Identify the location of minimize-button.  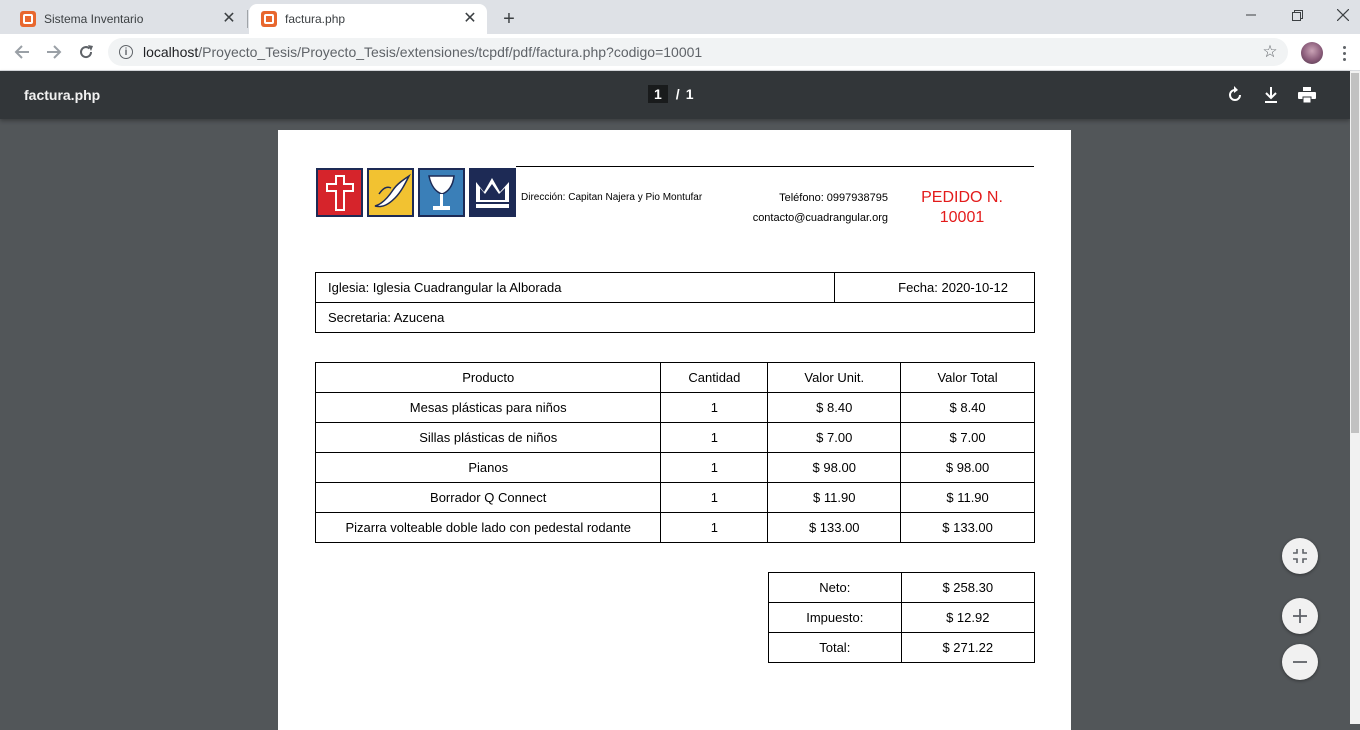
(1251, 15).